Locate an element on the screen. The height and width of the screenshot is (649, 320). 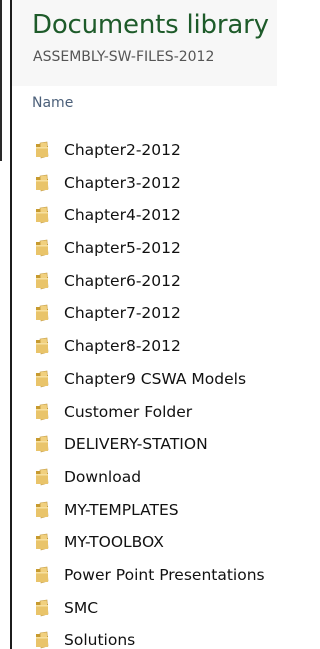
folder-row: MY-TOOLBOX is located at coordinates (144, 542).